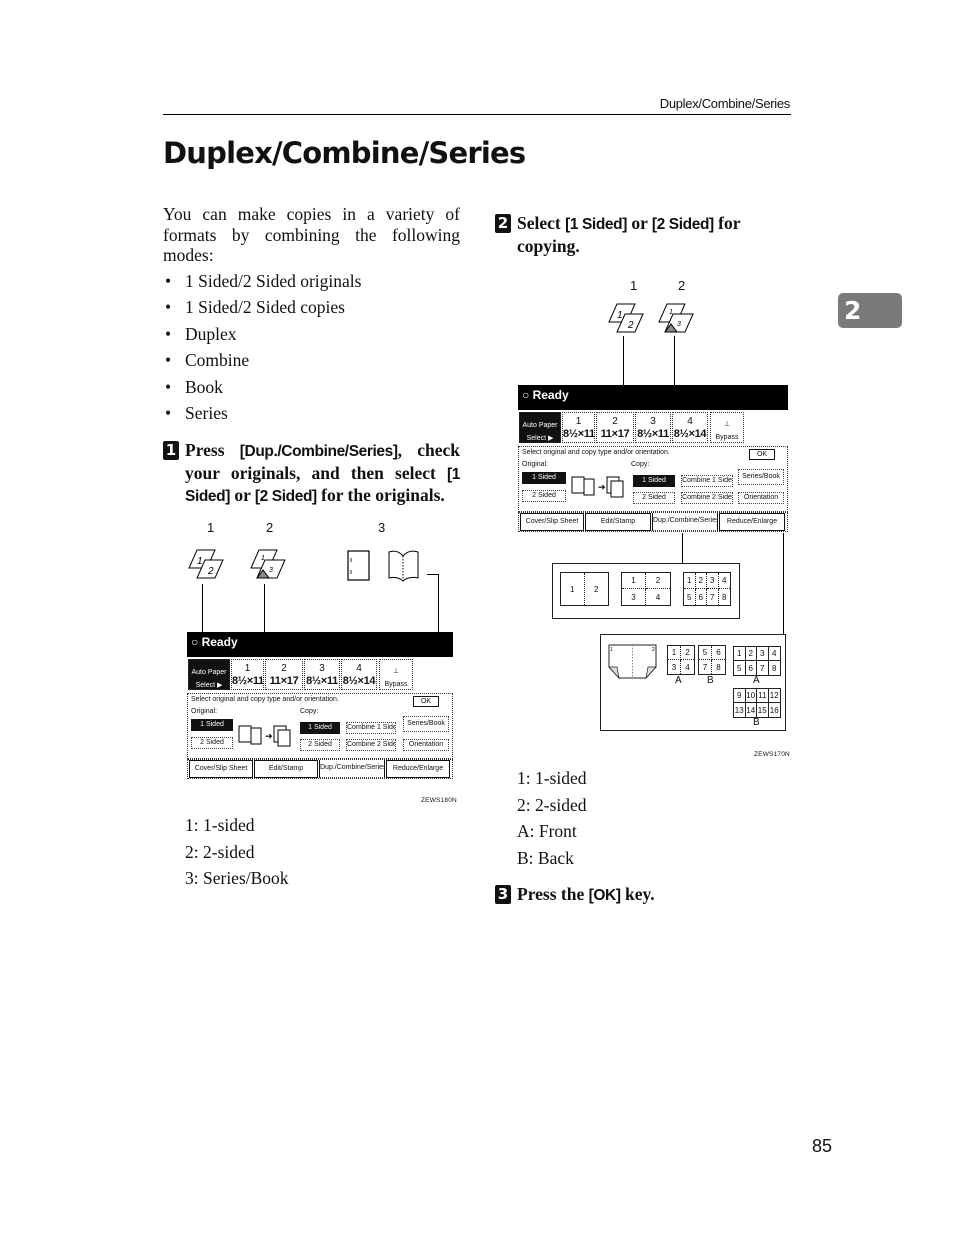  What do you see at coordinates (284, 668) in the screenshot?
I see `tray-number: 2` at bounding box center [284, 668].